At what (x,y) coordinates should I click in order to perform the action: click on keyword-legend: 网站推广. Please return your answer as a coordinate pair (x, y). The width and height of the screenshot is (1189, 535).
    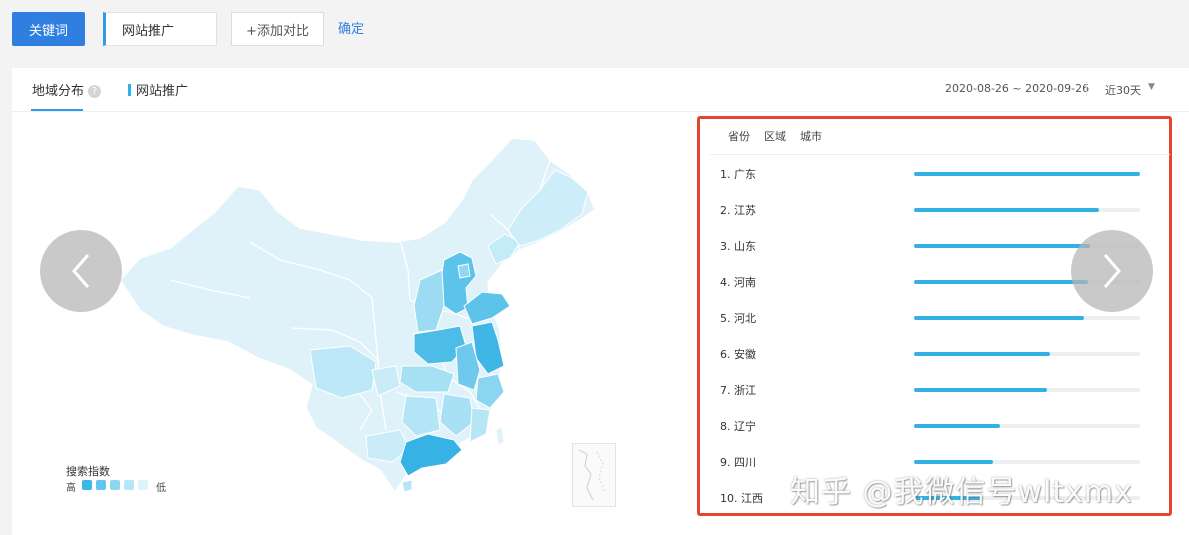
    Looking at the image, I should click on (158, 89).